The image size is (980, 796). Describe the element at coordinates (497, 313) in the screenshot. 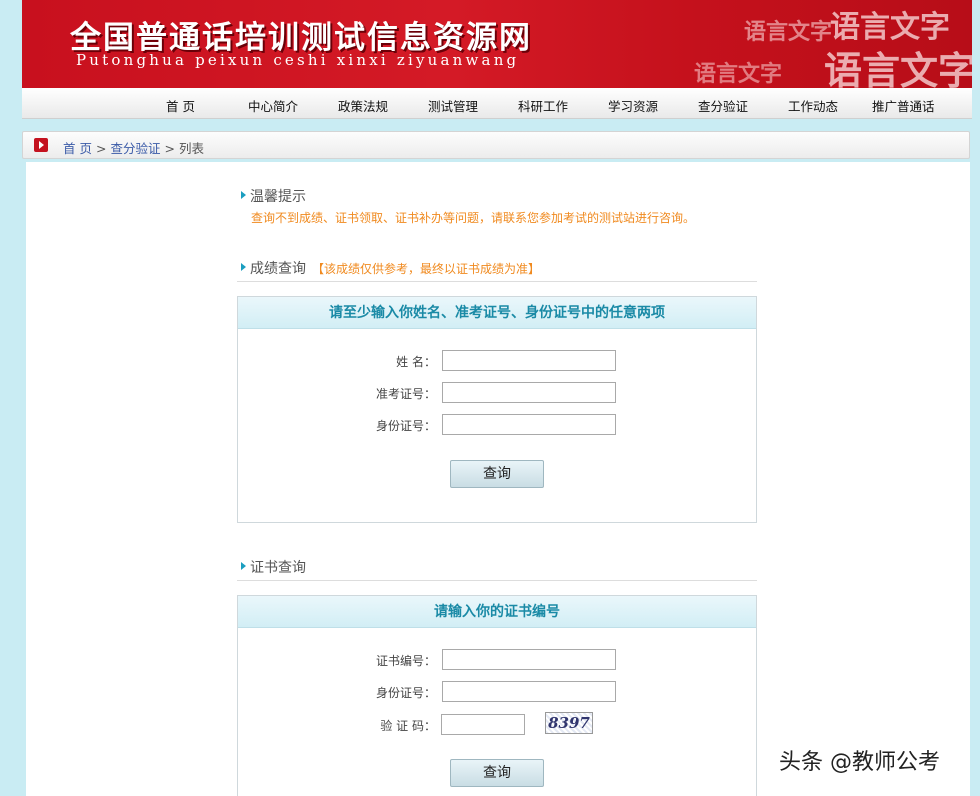

I see `score-query-form-title: 请至少输入你姓名、准考证号、身份证号中的任意两项` at that location.